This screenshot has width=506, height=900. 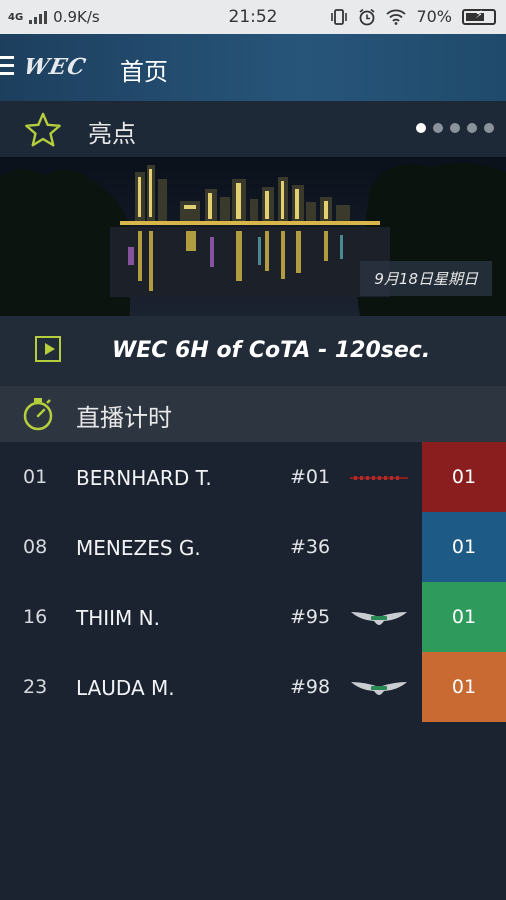 I want to click on timing-row: 23 LAUDA M. #98 01, so click(x=253, y=687).